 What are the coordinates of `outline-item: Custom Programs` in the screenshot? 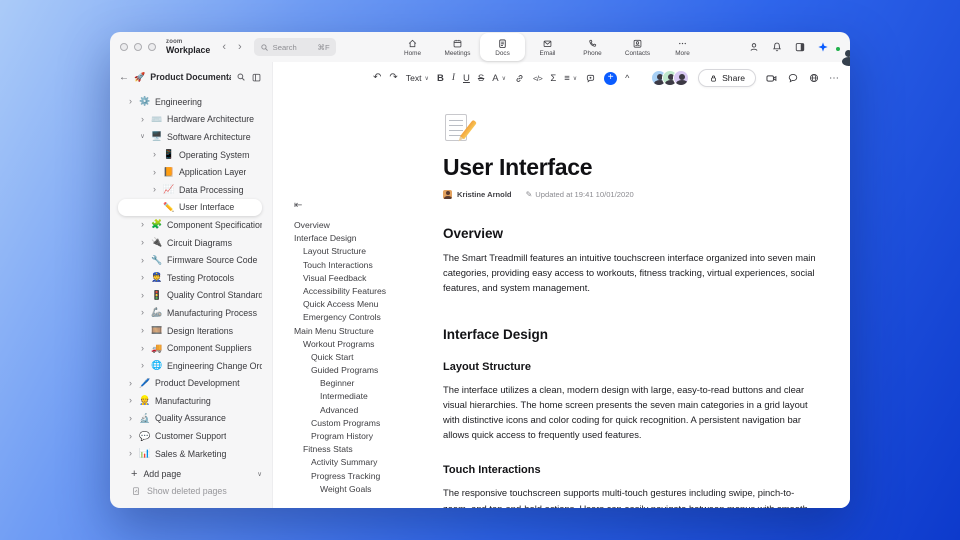 It's located at (368, 423).